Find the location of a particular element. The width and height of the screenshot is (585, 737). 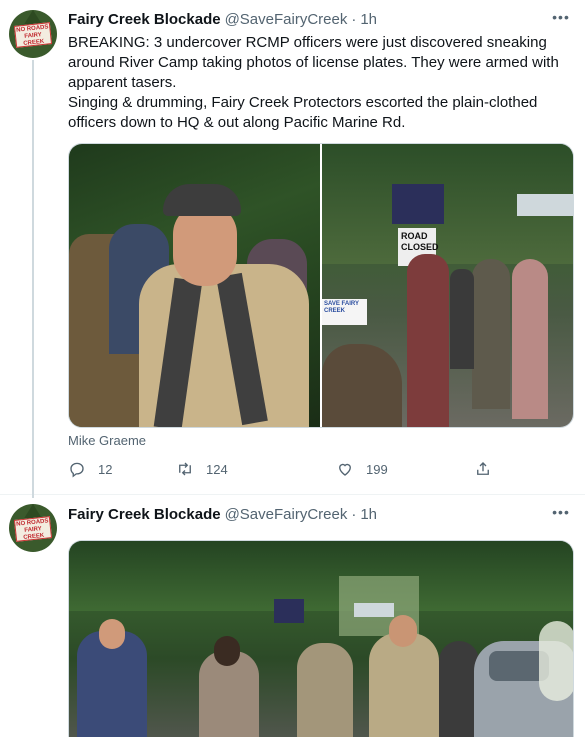

photo-credit: Mike Graeme is located at coordinates (107, 440).